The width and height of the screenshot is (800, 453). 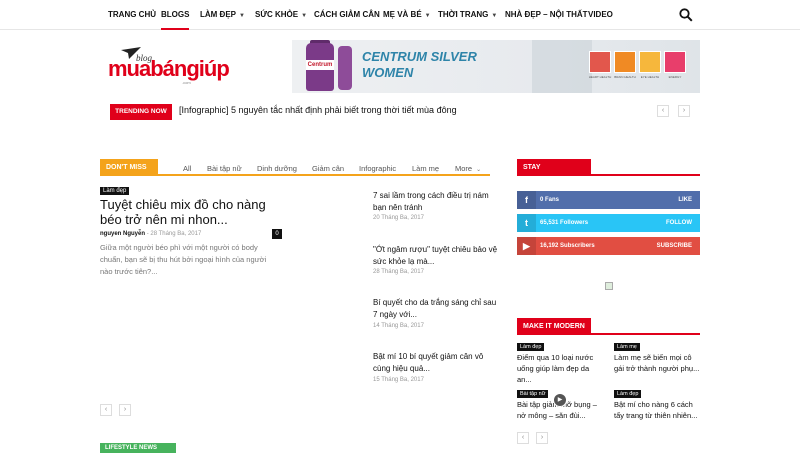 What do you see at coordinates (685, 200) in the screenshot?
I see `like-button: LIKE` at bounding box center [685, 200].